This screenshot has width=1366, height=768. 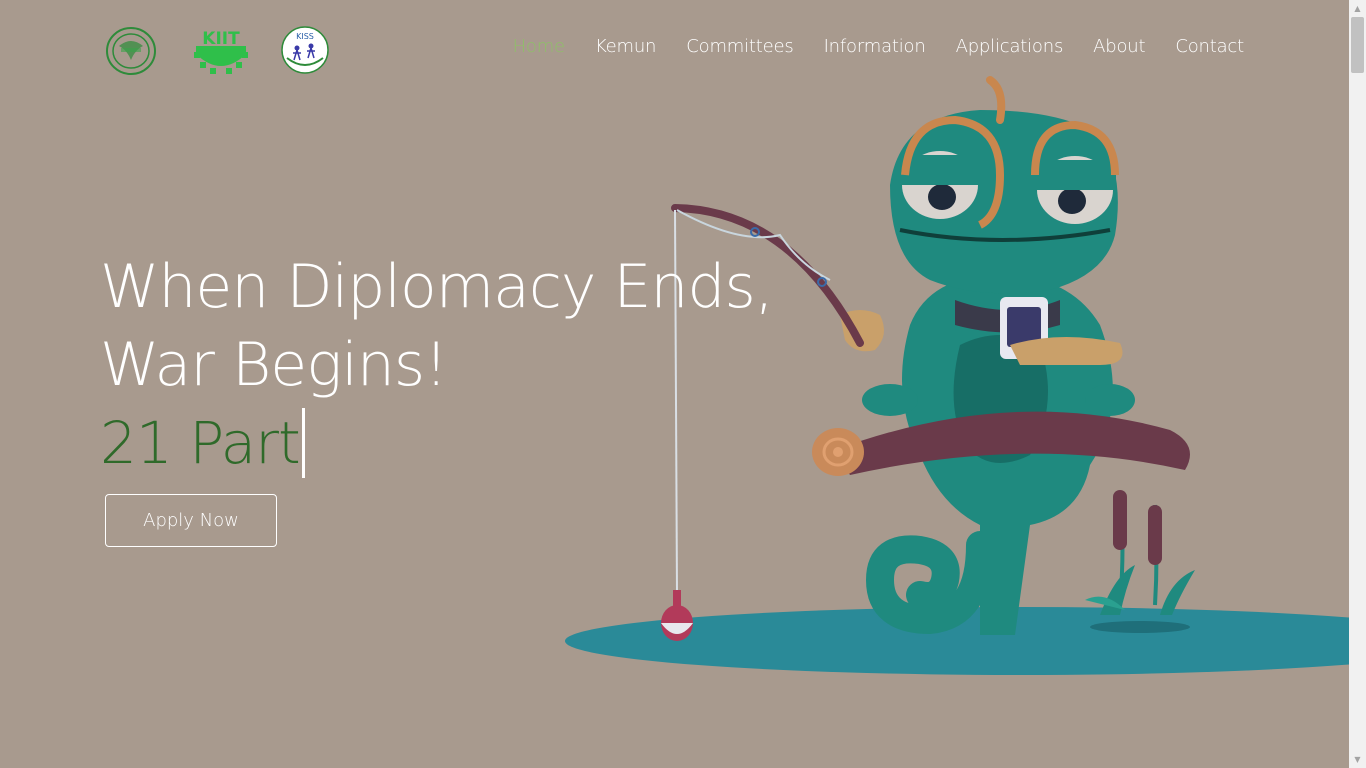 I want to click on page-scrollbar: ▲ ▼, so click(x=1357, y=384).